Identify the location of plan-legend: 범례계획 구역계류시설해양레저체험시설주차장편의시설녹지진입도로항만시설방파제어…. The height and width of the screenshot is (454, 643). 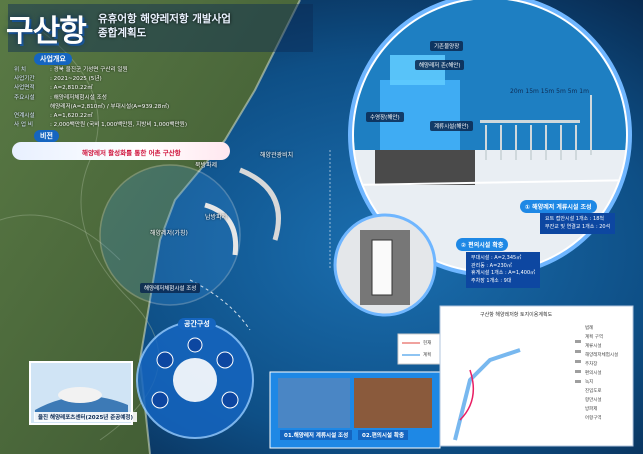
(601, 373).